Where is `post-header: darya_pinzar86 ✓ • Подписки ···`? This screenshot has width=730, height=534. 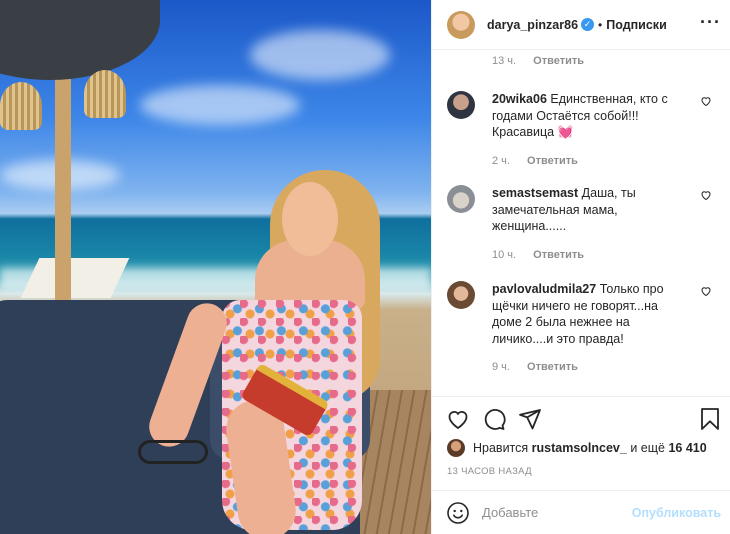
post-header: darya_pinzar86 ✓ • Подписки ··· is located at coordinates (581, 25).